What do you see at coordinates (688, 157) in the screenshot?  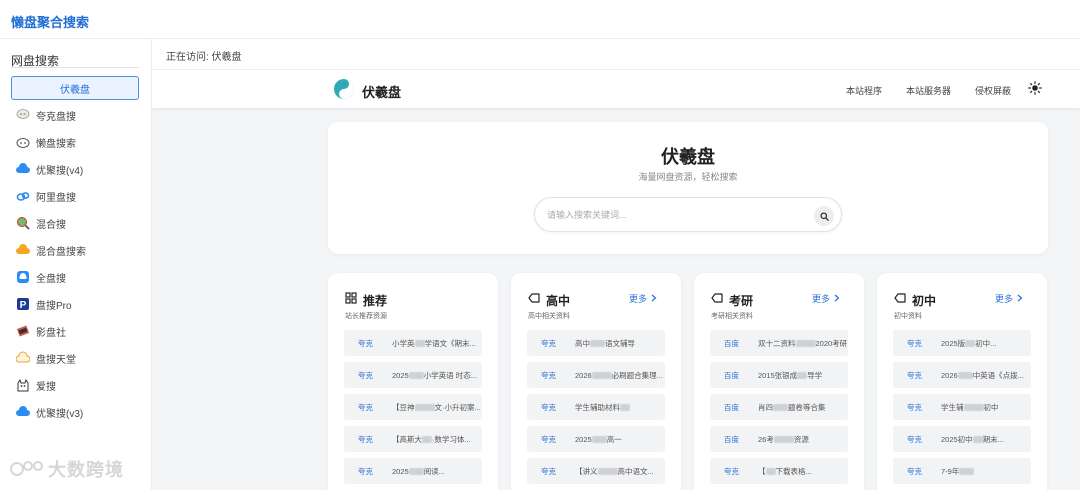 I see `hero-title: 伏羲盘` at bounding box center [688, 157].